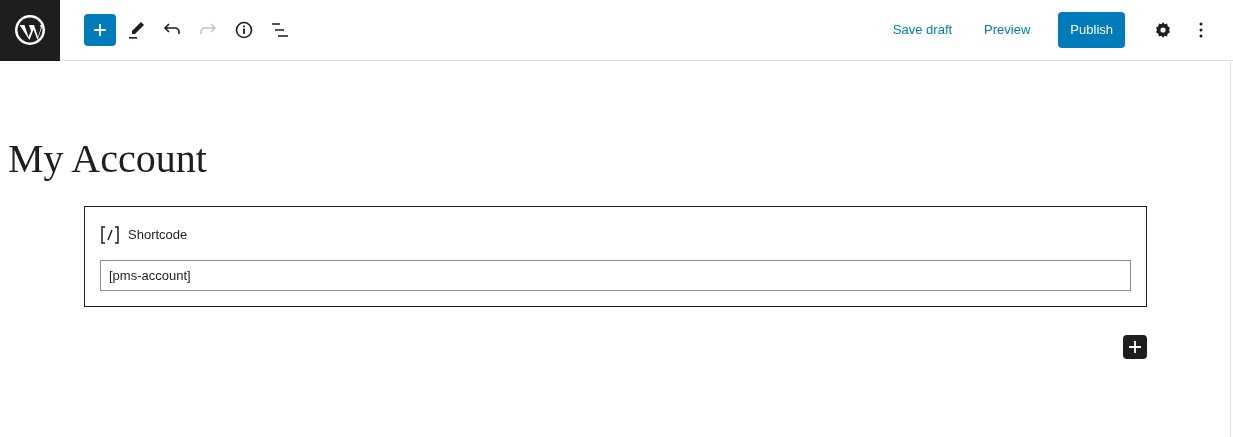 This screenshot has height=437, width=1233. What do you see at coordinates (922, 30) in the screenshot?
I see `save-draft-button: Save draft` at bounding box center [922, 30].